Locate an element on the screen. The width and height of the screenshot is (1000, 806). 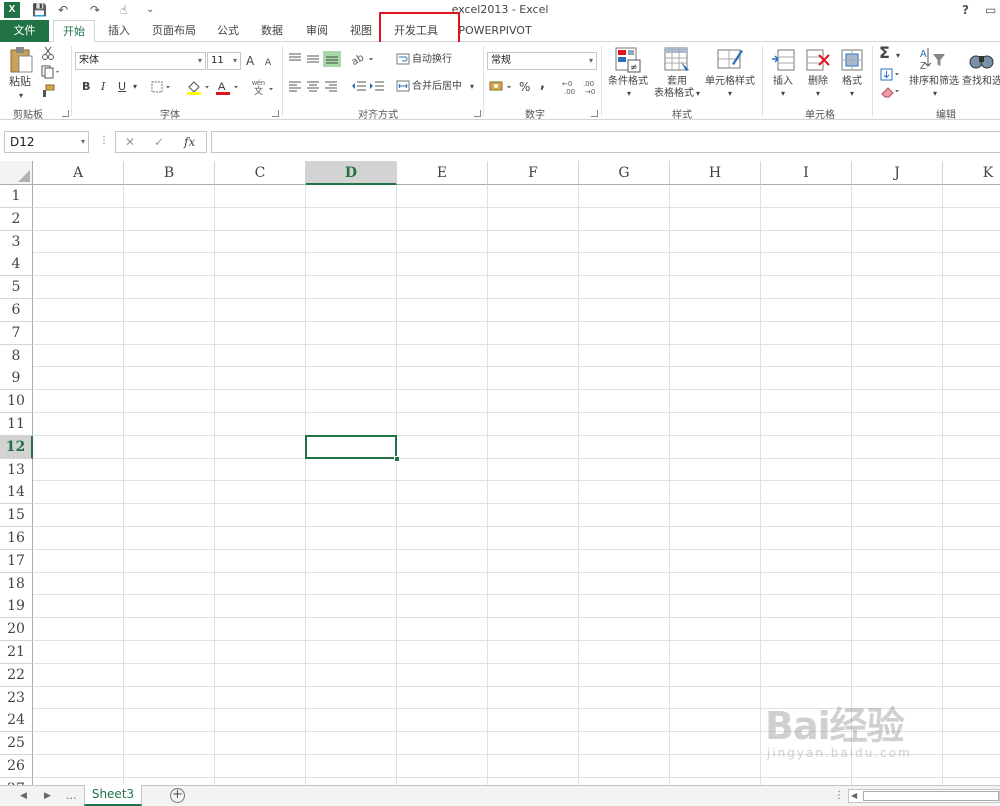
formula-bar-splitter-icon: ⋮ is located at coordinates (104, 140).